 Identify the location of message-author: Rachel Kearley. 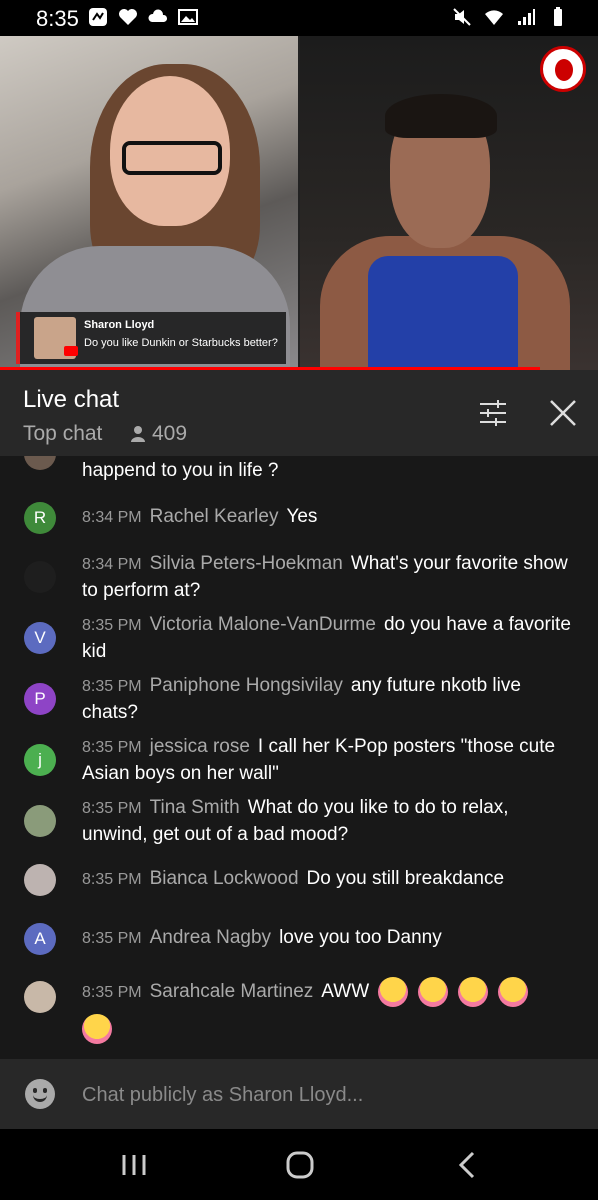
(214, 516).